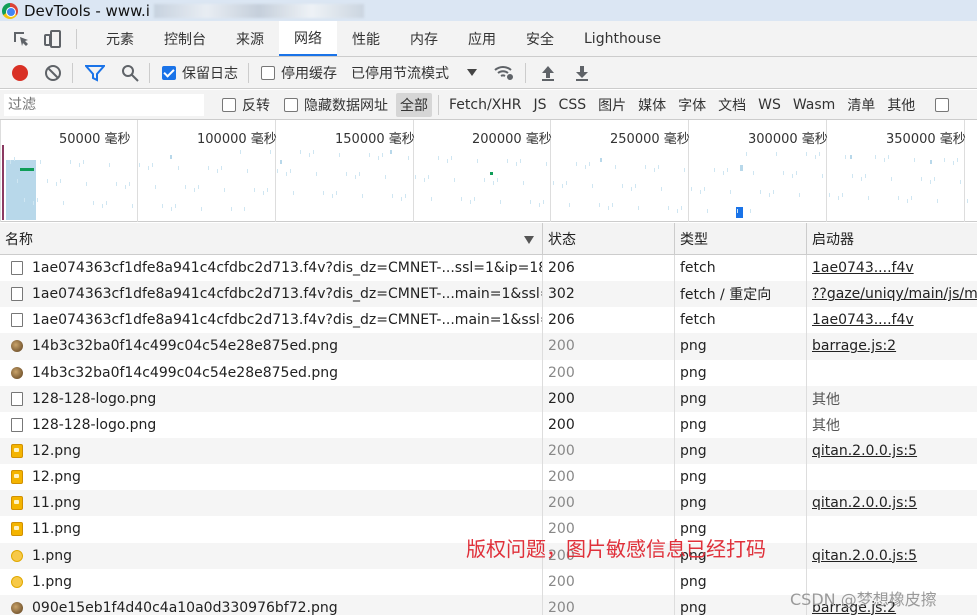  Describe the element at coordinates (308, 38) in the screenshot. I see `tab-3: 网络` at that location.